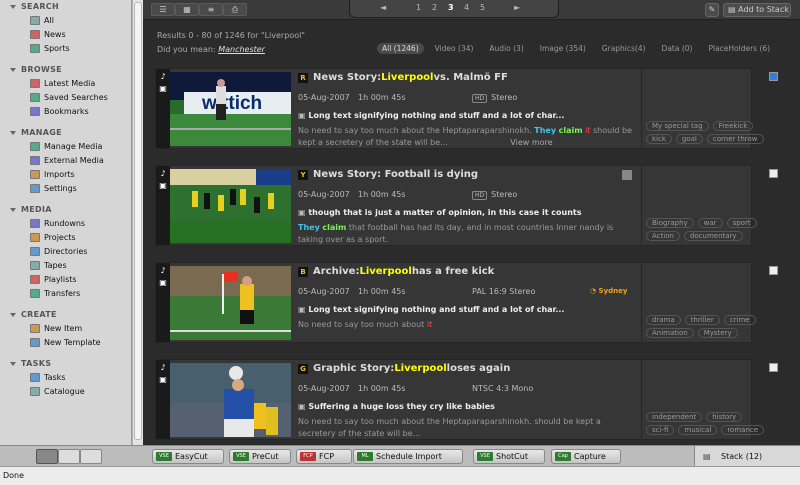 The image size is (800, 485). What do you see at coordinates (713, 236) in the screenshot?
I see `tag: documentary` at bounding box center [713, 236].